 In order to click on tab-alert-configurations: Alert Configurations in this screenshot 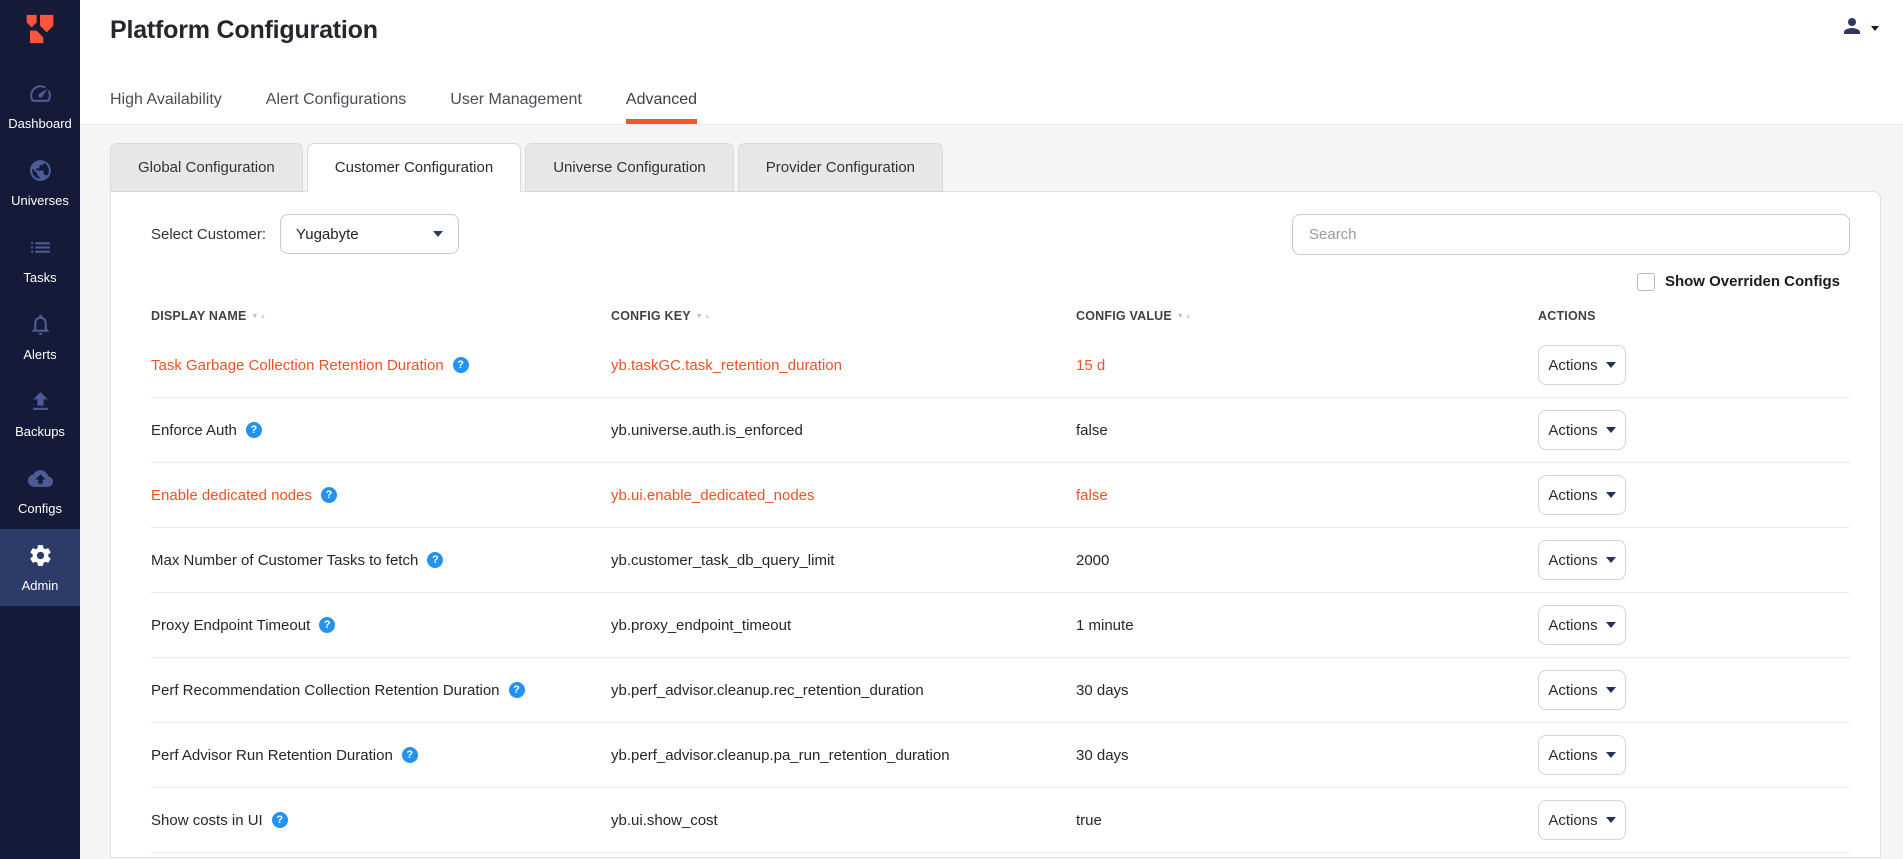, I will do `click(336, 107)`.